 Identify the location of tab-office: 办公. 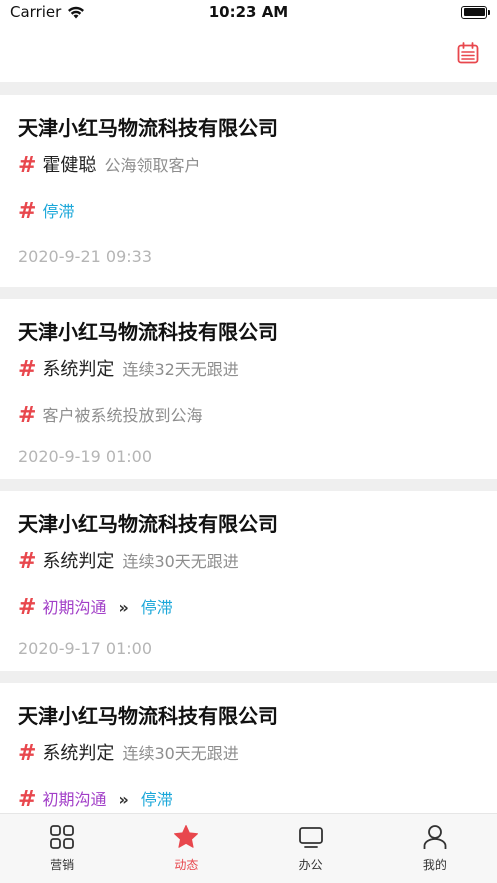
(311, 848).